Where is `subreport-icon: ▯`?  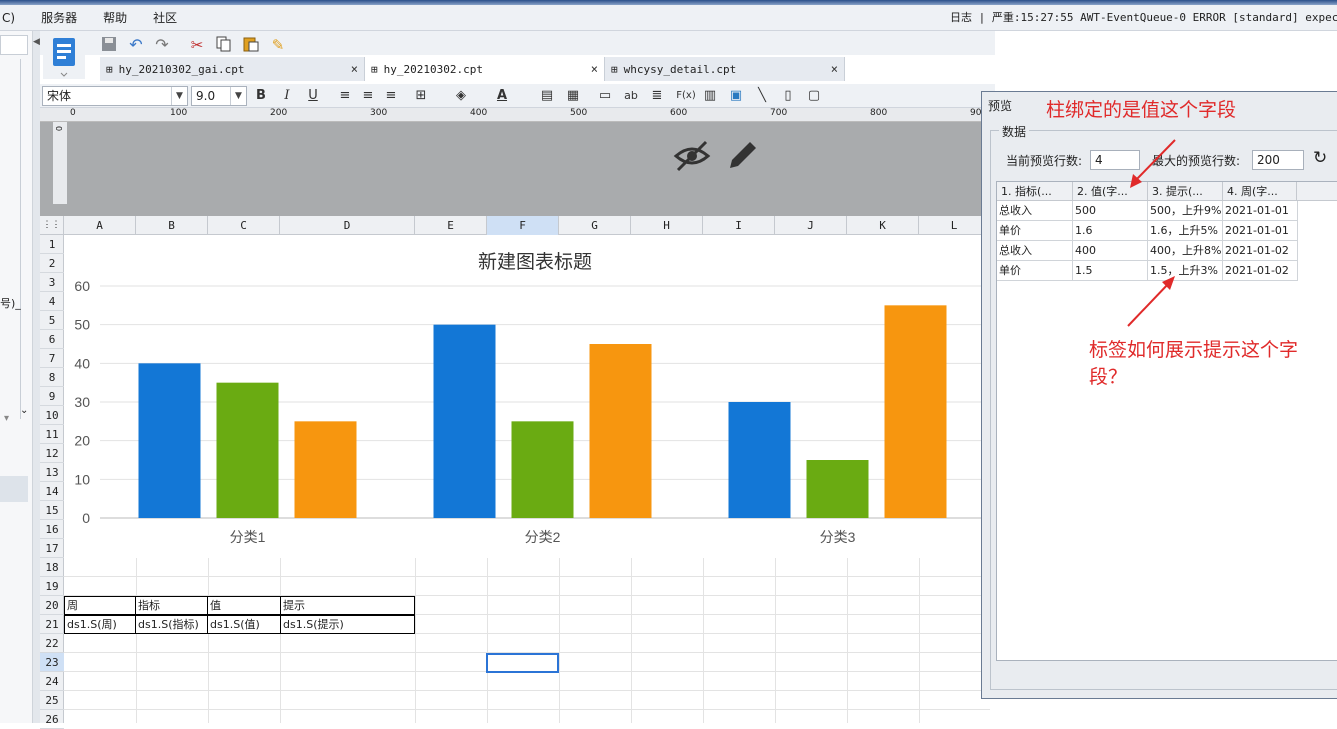
subreport-icon: ▯ is located at coordinates (788, 96).